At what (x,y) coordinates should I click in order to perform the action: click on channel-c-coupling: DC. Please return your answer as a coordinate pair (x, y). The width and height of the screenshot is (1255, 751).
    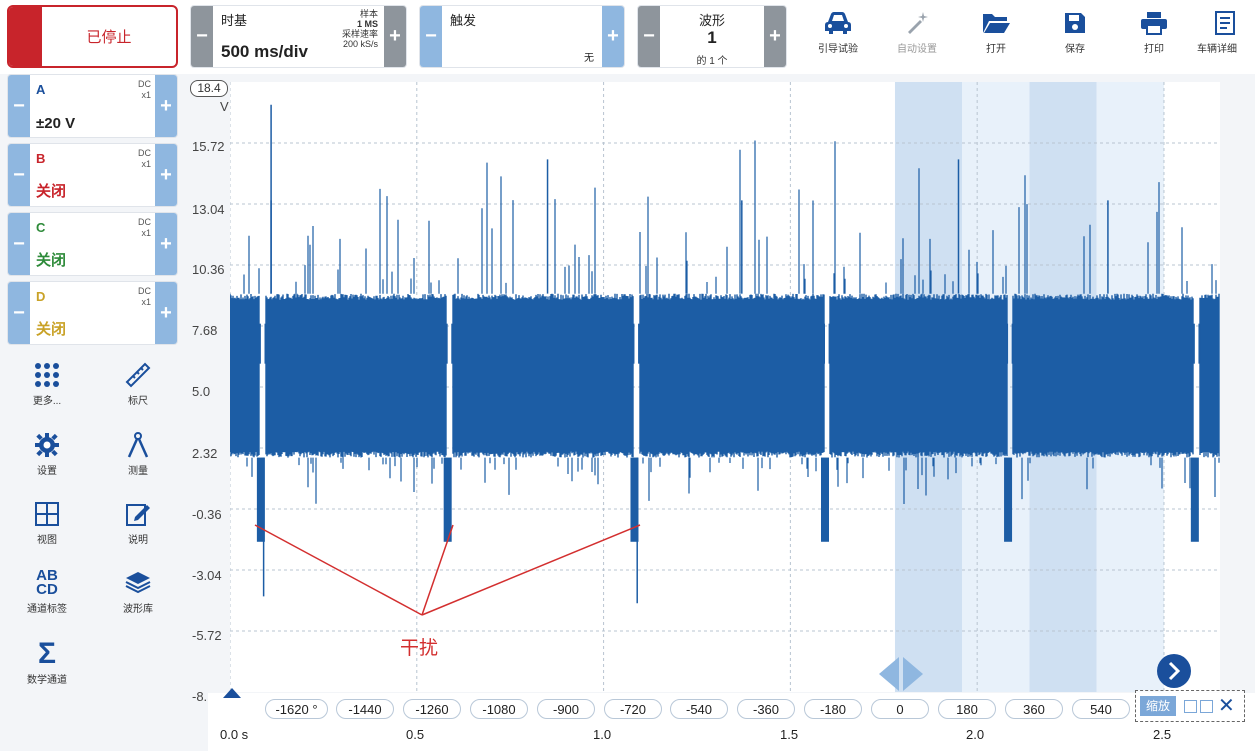
    Looking at the image, I should click on (144, 222).